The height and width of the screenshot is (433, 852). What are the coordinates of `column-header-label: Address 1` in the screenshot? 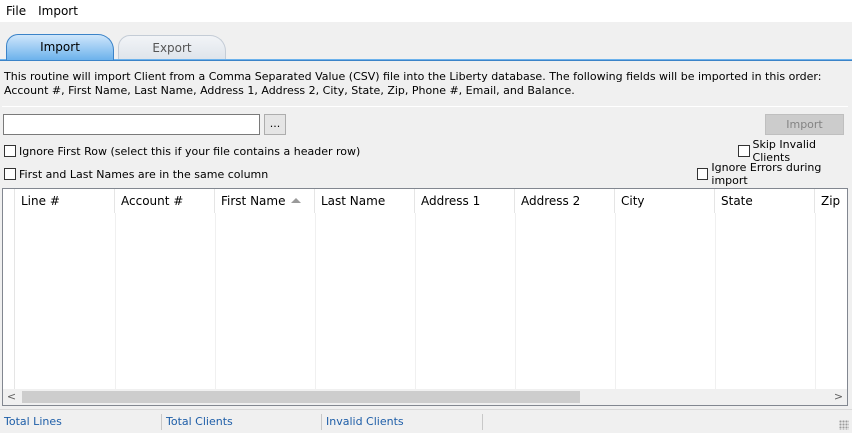 It's located at (451, 201).